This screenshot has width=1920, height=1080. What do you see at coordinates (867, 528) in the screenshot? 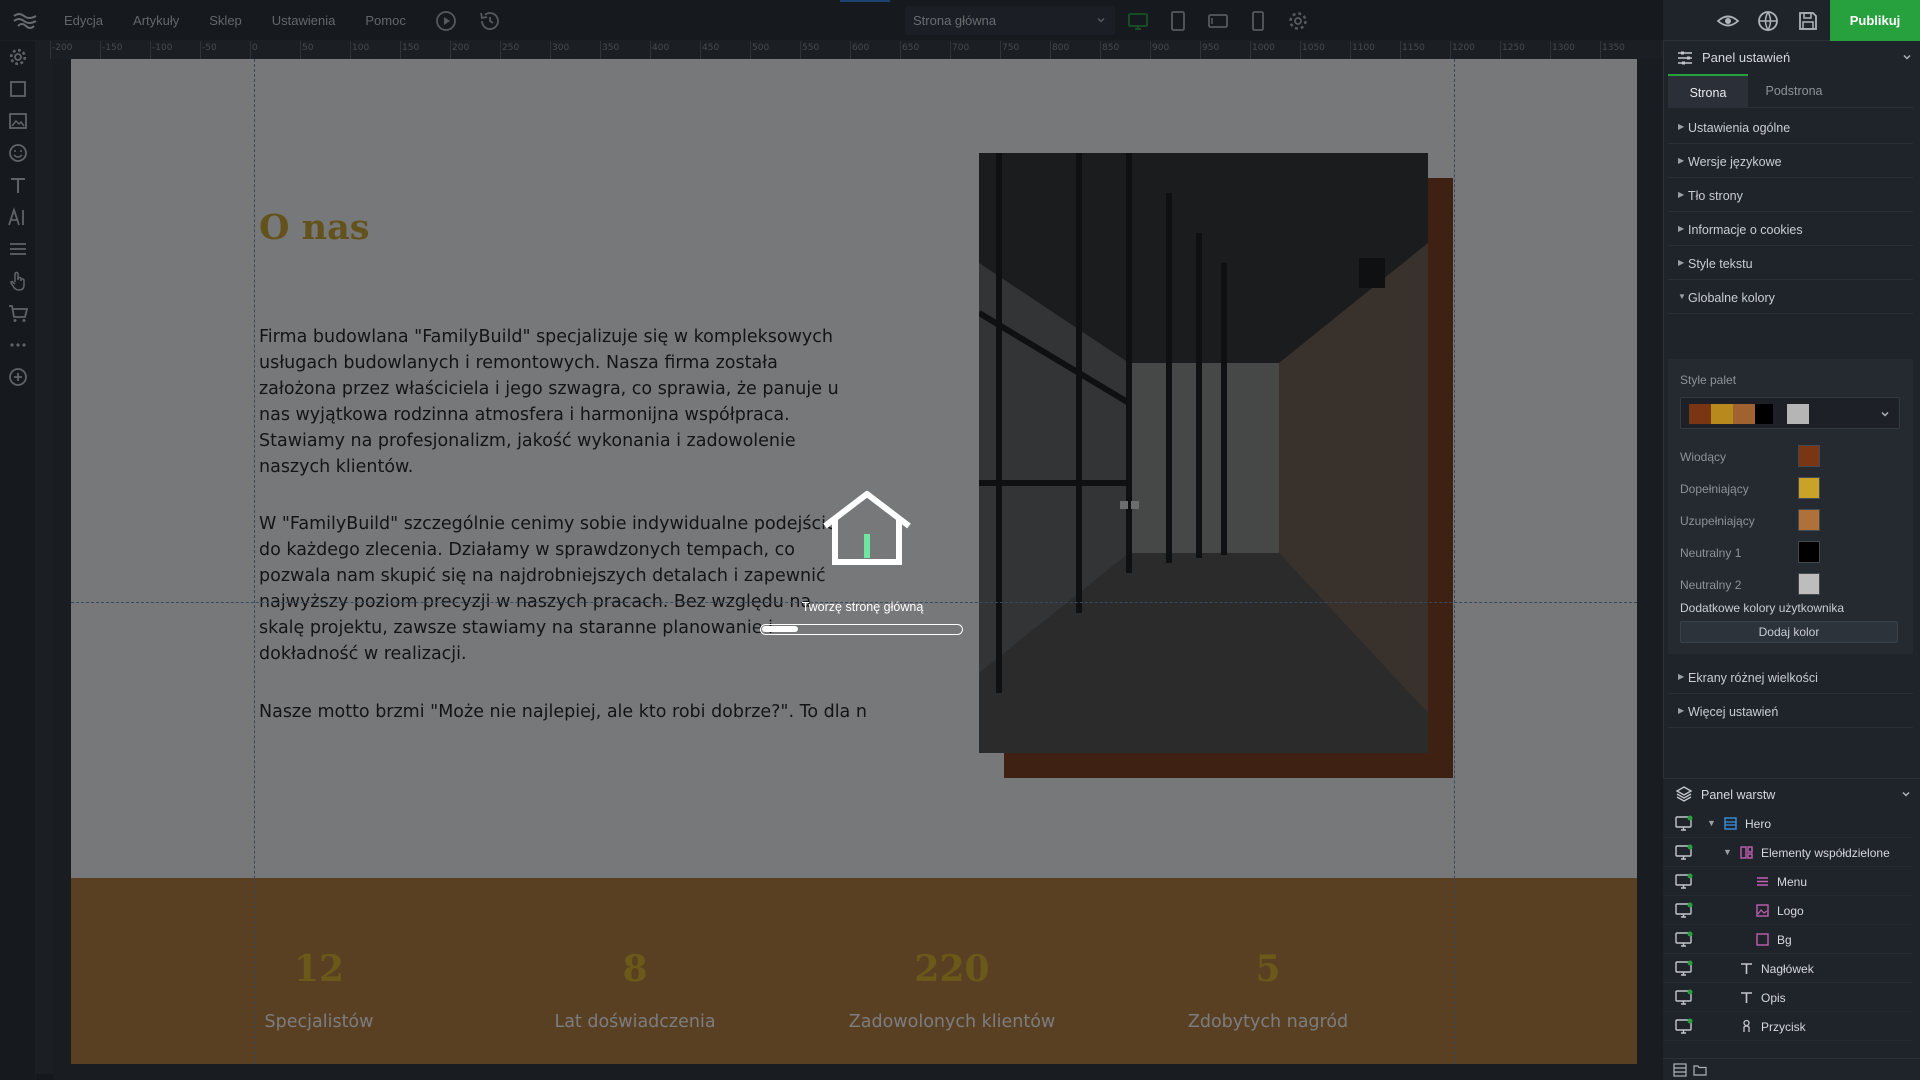
I see `house-icon` at bounding box center [867, 528].